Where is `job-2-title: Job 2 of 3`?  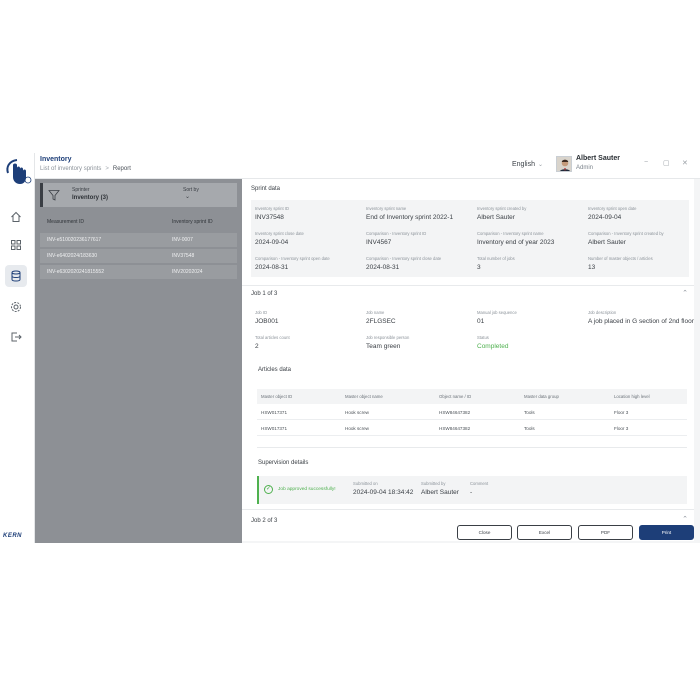 job-2-title: Job 2 of 3 is located at coordinates (264, 521).